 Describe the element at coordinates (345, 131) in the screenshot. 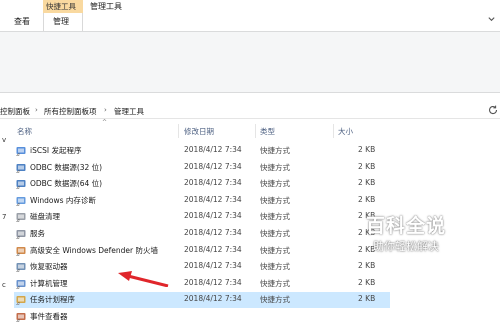

I see `column-header-size: 大小` at that location.